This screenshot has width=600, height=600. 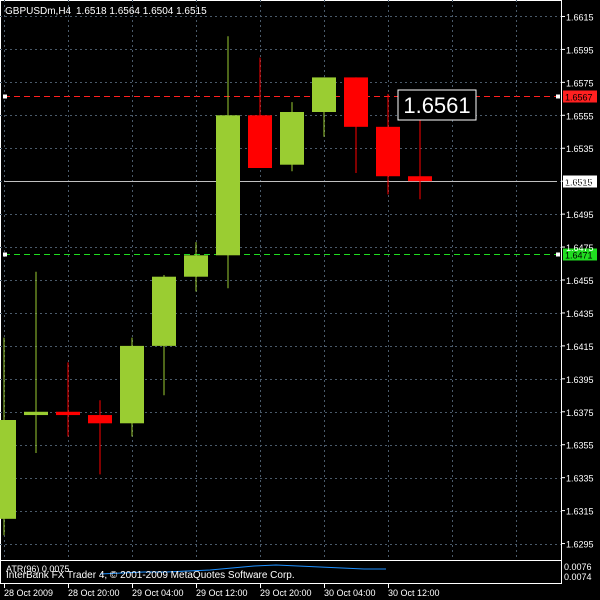 What do you see at coordinates (158, 593) in the screenshot?
I see `time-label: 29 Oct 04:00` at bounding box center [158, 593].